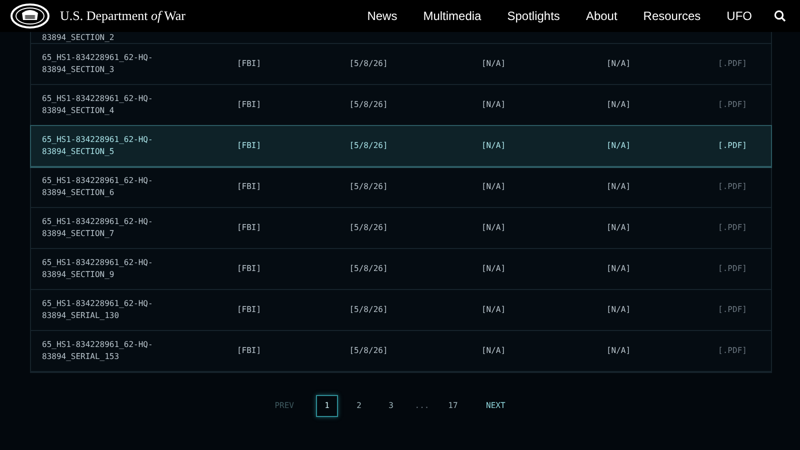 The image size is (800, 450). What do you see at coordinates (98, 310) in the screenshot?
I see `file-name-cell-text: 65_HS1-834228961_62-HQ-83894_SERIAL_130` at bounding box center [98, 310].